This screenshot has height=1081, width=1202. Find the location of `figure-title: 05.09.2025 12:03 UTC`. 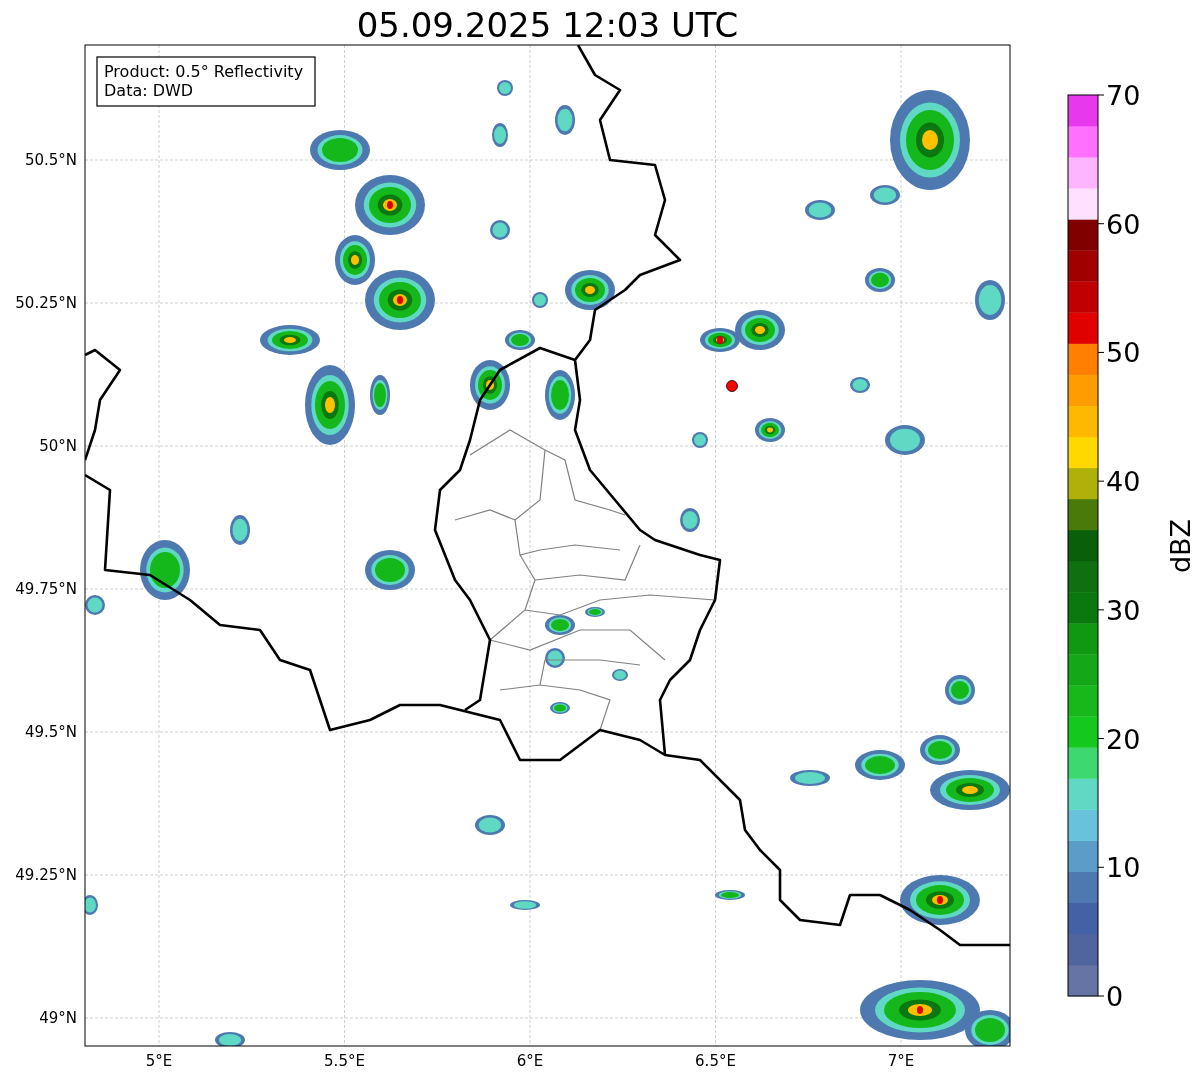

figure-title: 05.09.2025 12:03 UTC is located at coordinates (547, 25).